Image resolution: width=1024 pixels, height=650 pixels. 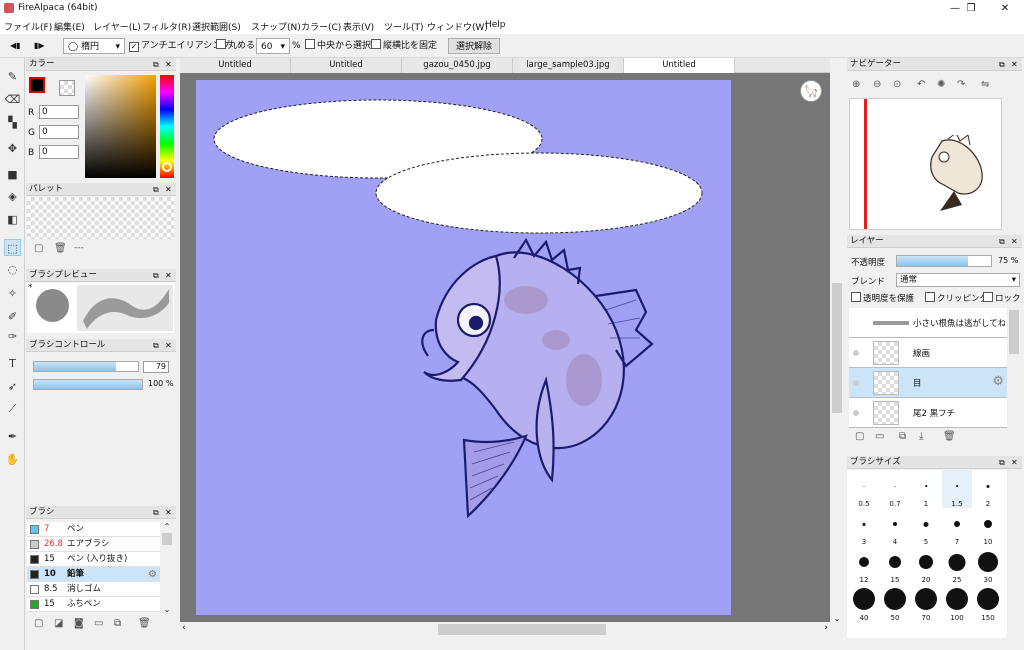 What do you see at coordinates (12, 247) in the screenshot?
I see `select-tool-icon: ⬚` at bounding box center [12, 247].